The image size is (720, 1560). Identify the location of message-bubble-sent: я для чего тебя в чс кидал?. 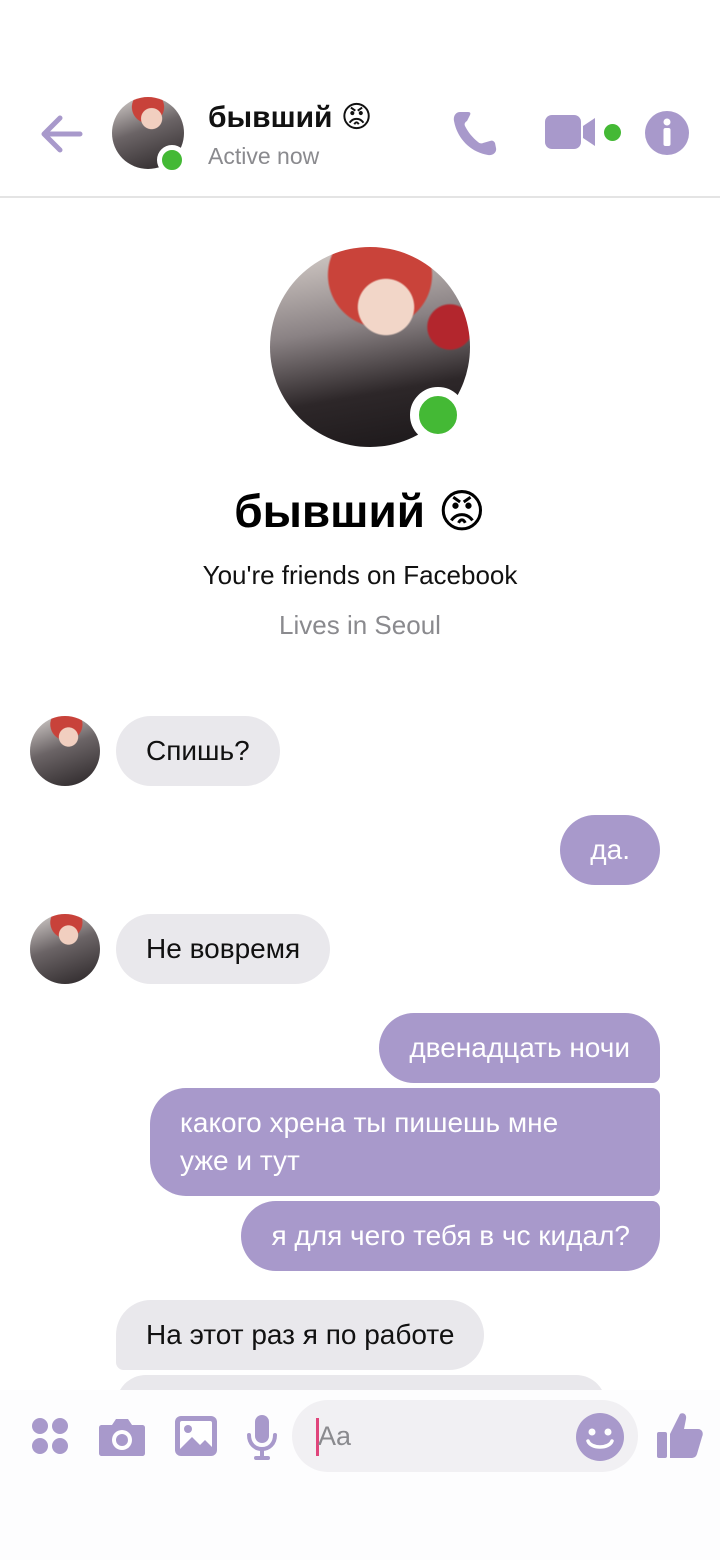
(450, 1236).